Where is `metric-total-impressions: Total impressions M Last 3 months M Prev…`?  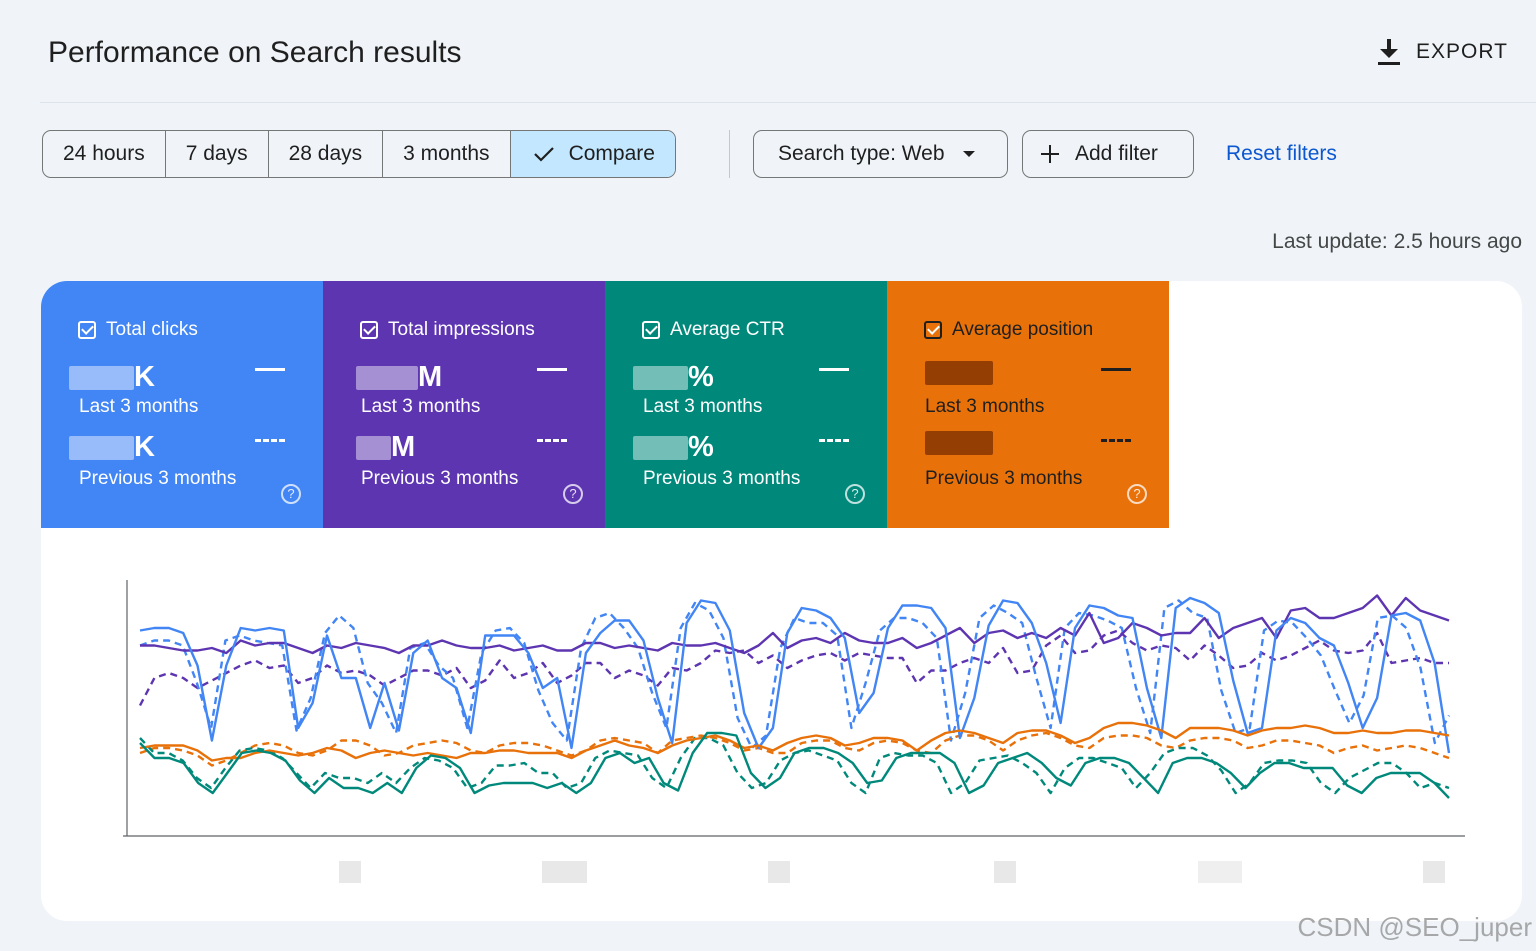
metric-total-impressions: Total impressions M Last 3 months M Prev… is located at coordinates (464, 404).